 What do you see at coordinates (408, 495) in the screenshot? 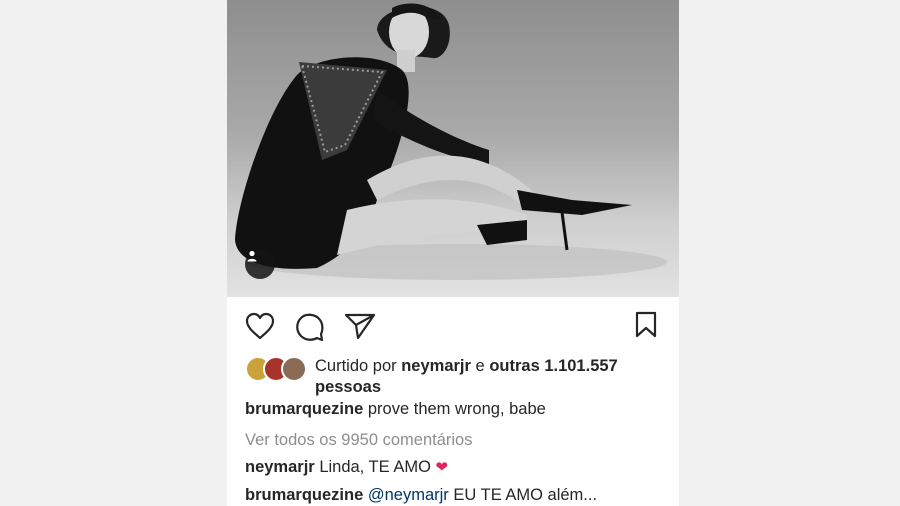
I see `comment-mention-link: @neymarjr` at bounding box center [408, 495].